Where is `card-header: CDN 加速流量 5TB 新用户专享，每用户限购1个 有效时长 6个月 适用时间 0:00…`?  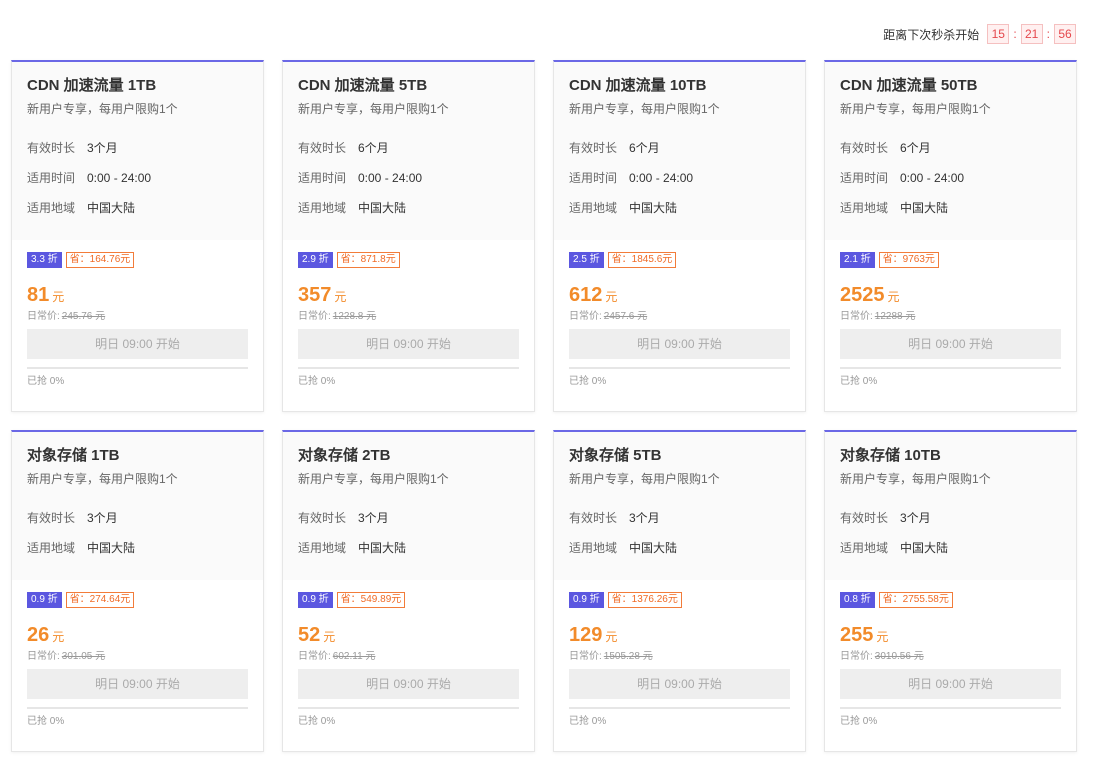
card-header: CDN 加速流量 5TB 新用户专享，每用户限购1个 有效时长 6个月 适用时间 0:00… is located at coordinates (408, 151).